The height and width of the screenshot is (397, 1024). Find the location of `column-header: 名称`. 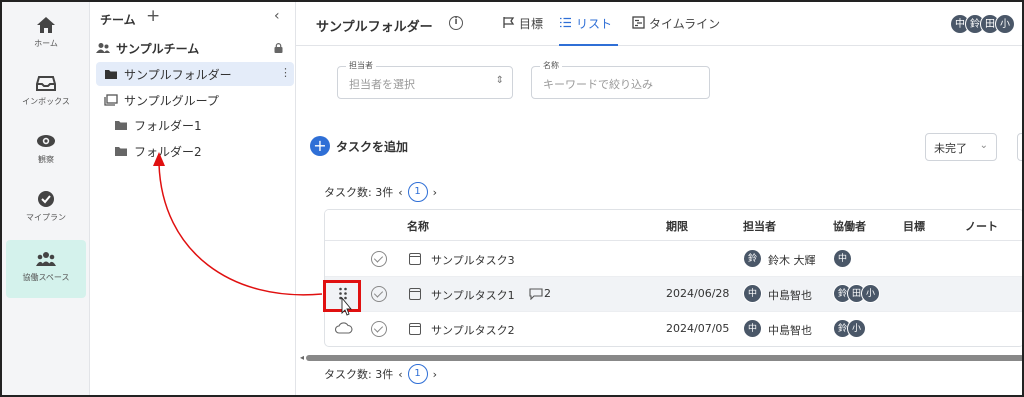

column-header: 名称 is located at coordinates (418, 226).